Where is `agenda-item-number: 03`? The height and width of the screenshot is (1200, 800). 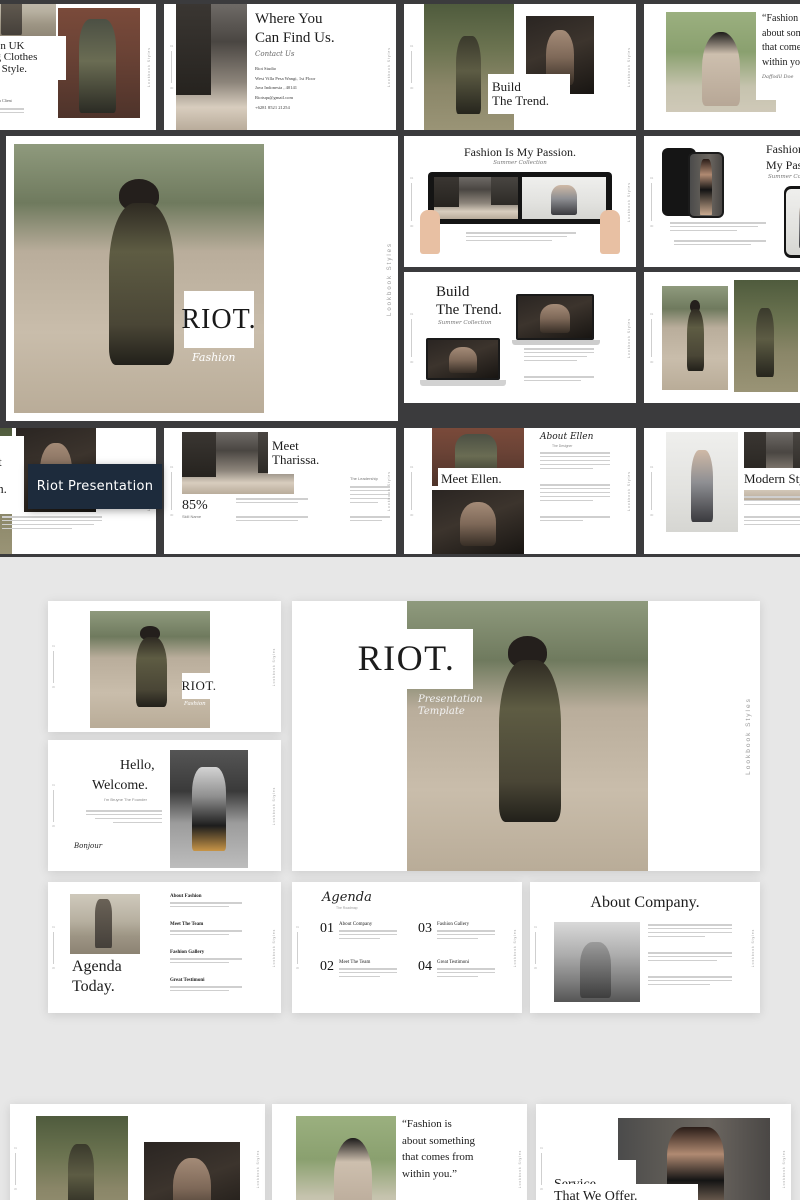 agenda-item-number: 03 is located at coordinates (425, 928).